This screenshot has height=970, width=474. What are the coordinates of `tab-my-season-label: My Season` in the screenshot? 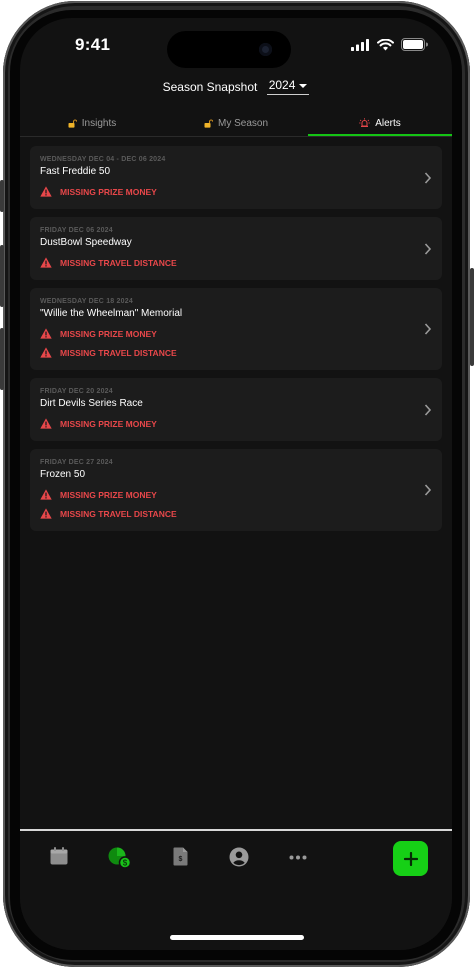 It's located at (243, 123).